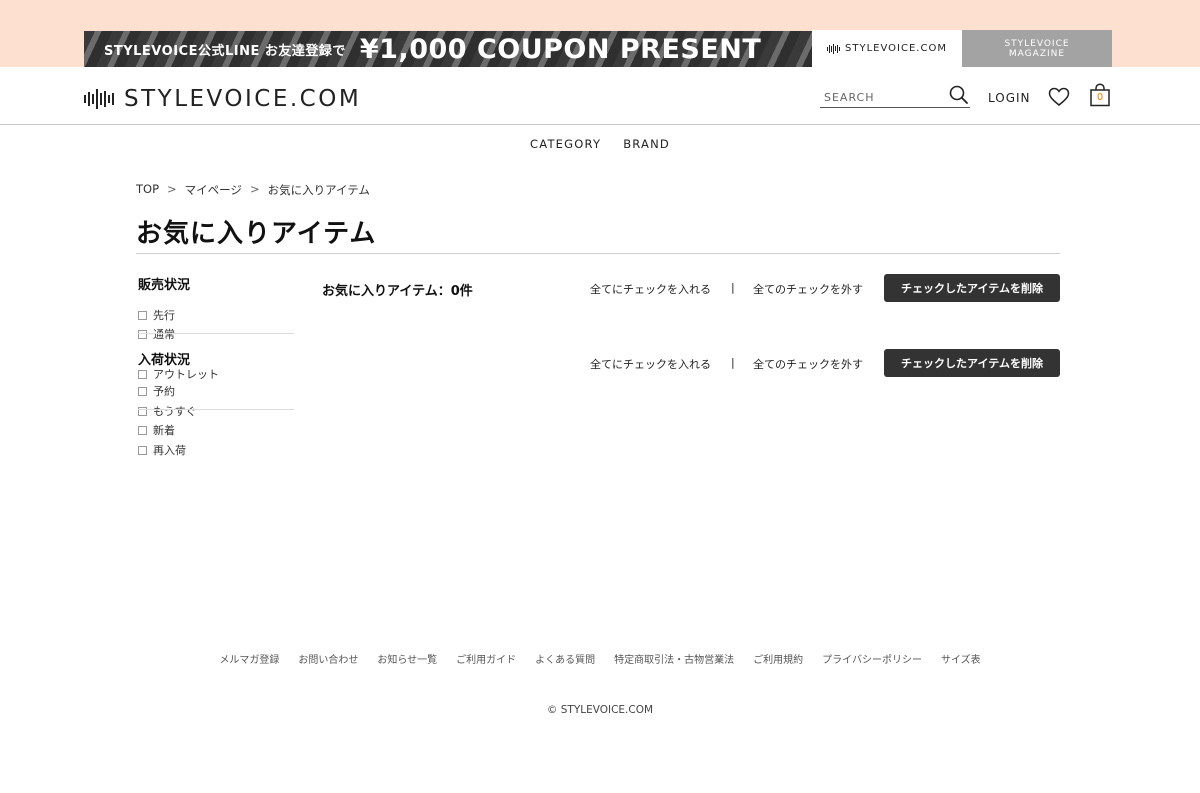 The image size is (1200, 793). I want to click on banner-small-text: STYLEVOICE公式LINE お友達登録で, so click(225, 51).